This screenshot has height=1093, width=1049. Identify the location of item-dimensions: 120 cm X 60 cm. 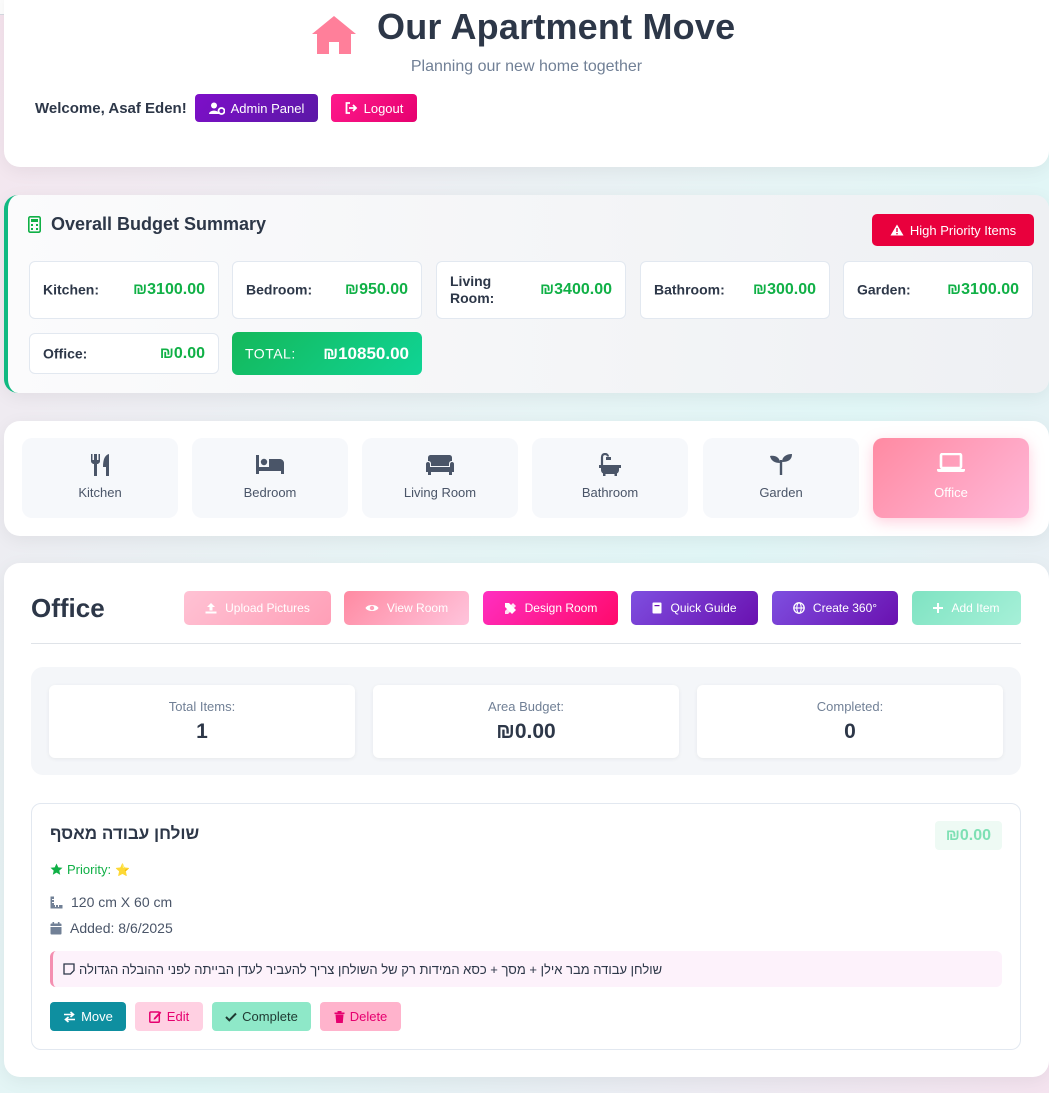
(111, 902).